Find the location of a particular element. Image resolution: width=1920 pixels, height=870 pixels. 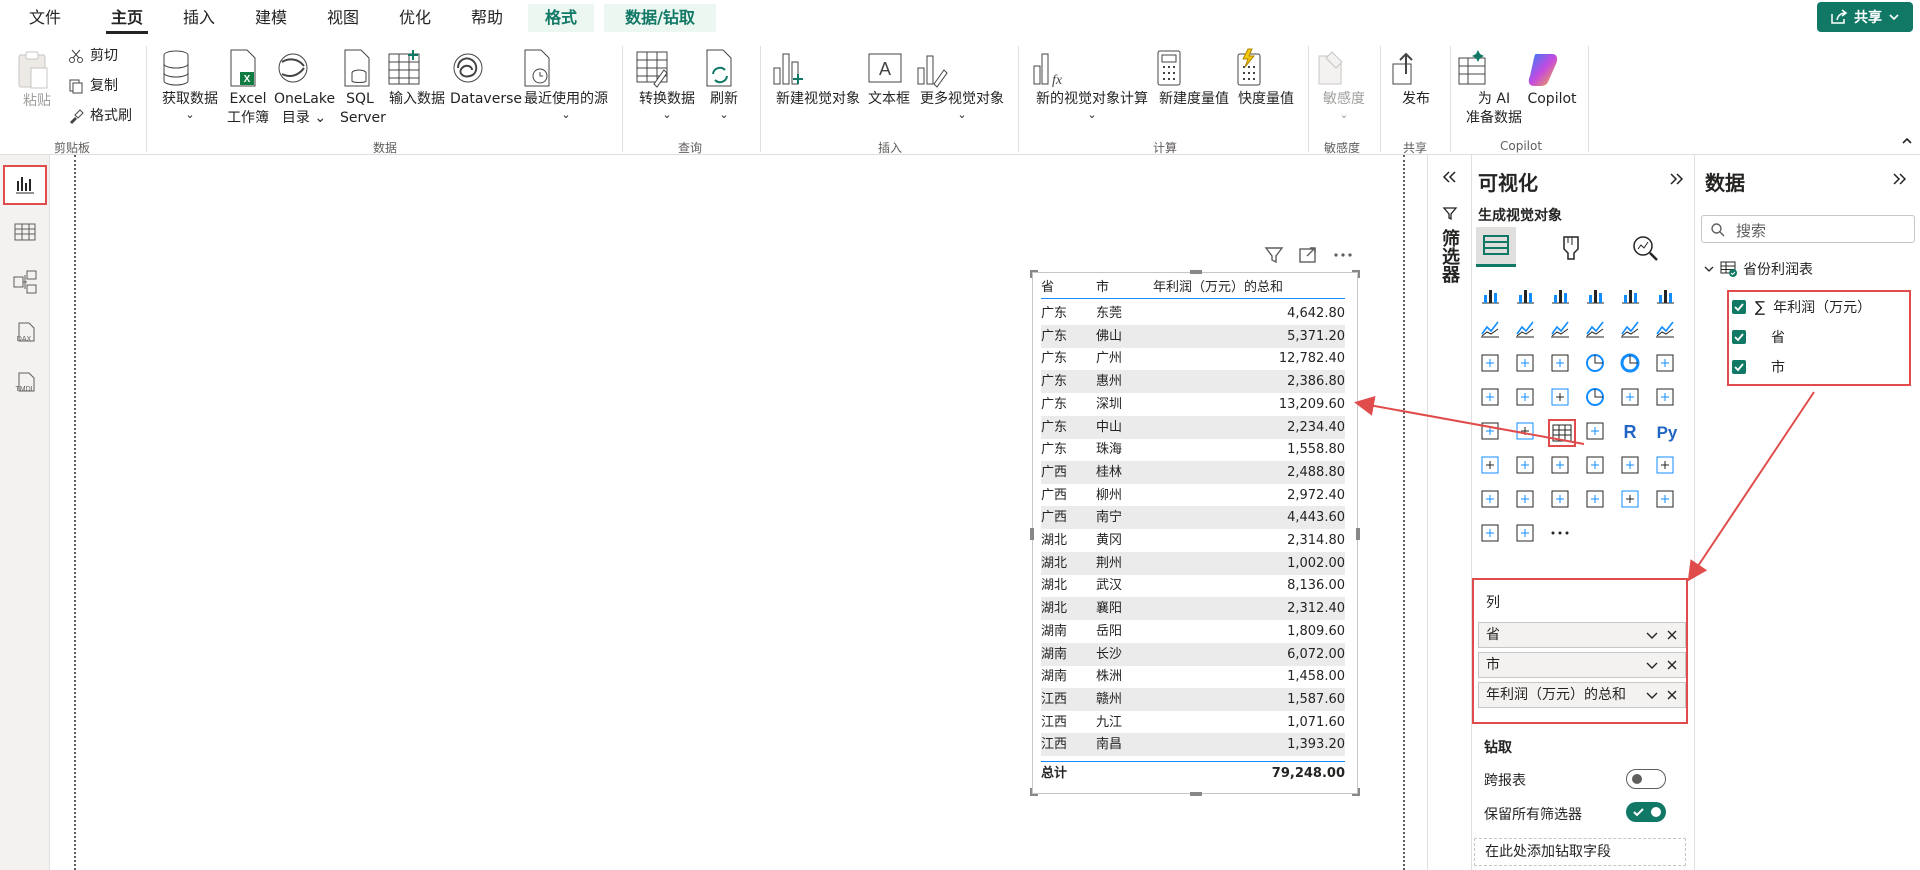

arrow-to-table is located at coordinates (1469, 420).